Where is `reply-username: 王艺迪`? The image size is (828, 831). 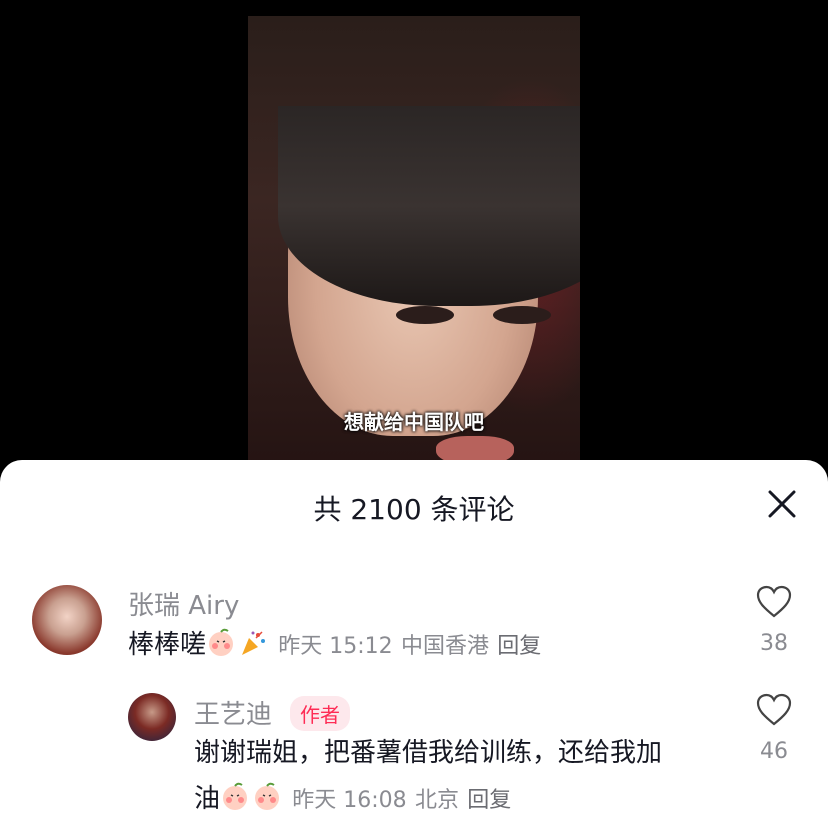
reply-username: 王艺迪 is located at coordinates (233, 712).